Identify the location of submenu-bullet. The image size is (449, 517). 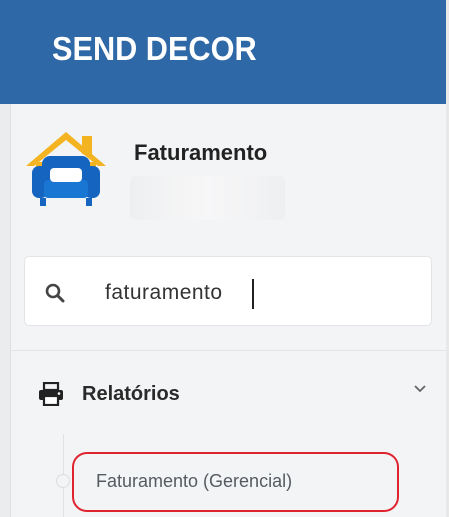
(63, 481).